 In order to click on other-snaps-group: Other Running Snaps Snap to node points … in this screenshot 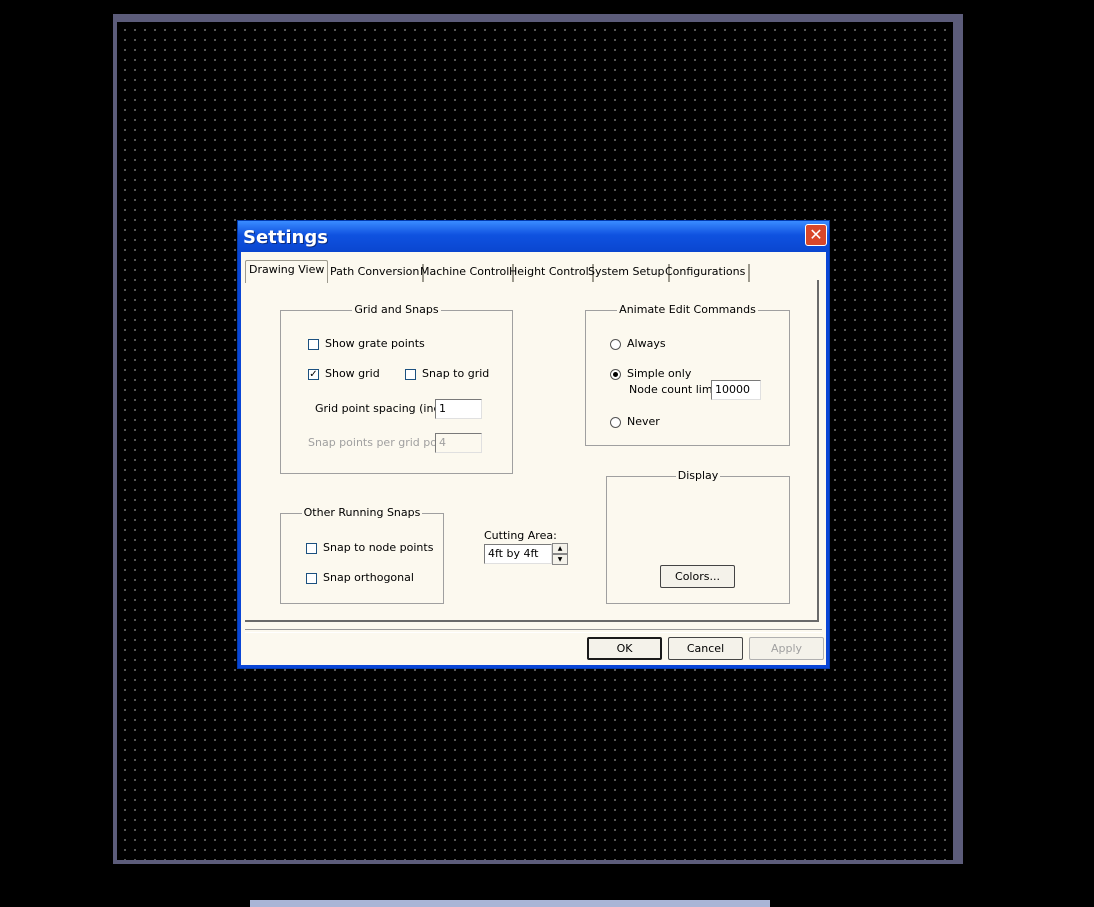, I will do `click(362, 555)`.